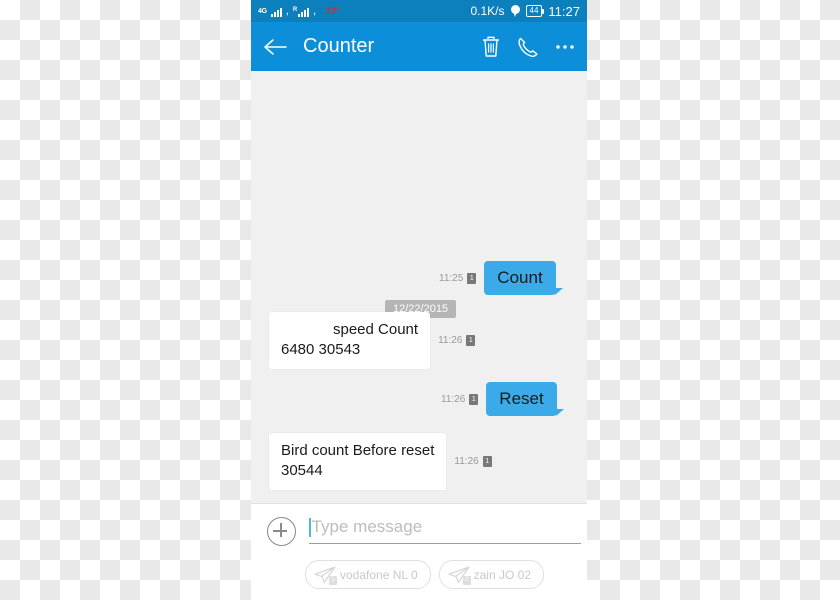 This screenshot has height=600, width=840. I want to click on trash-icon, so click(491, 47).